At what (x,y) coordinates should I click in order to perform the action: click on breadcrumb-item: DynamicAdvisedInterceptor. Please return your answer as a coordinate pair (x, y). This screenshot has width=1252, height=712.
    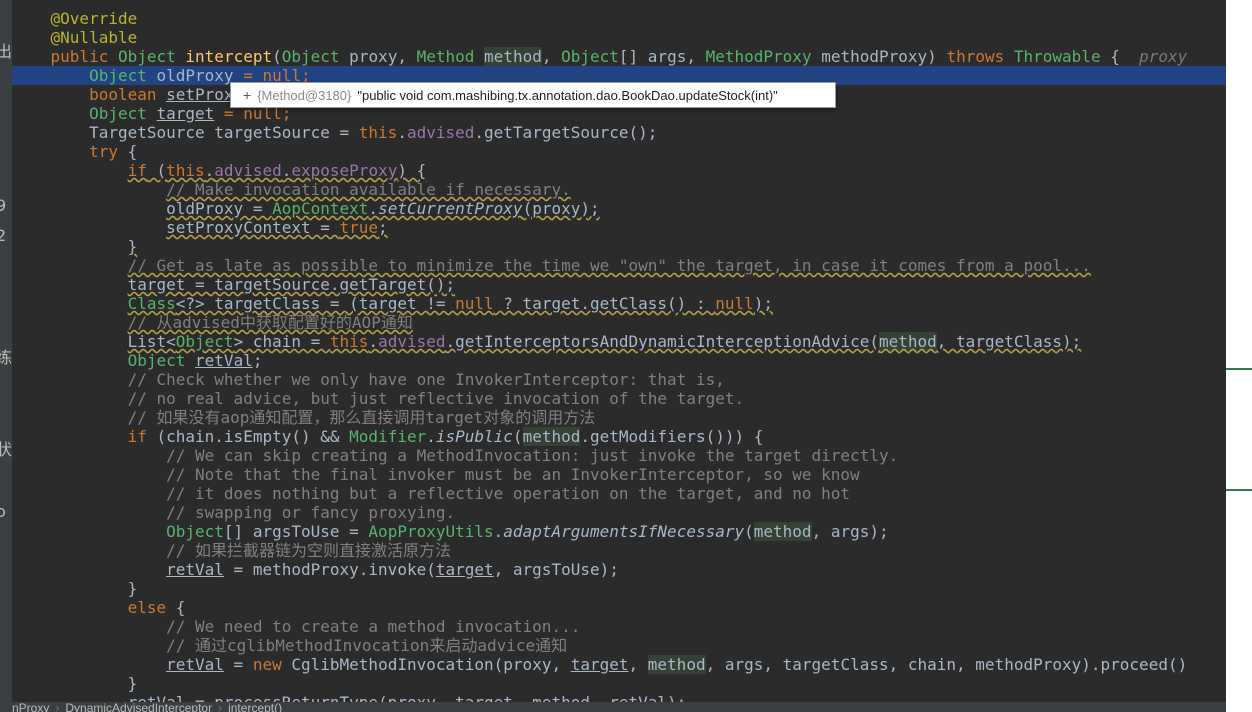
    Looking at the image, I should click on (138, 707).